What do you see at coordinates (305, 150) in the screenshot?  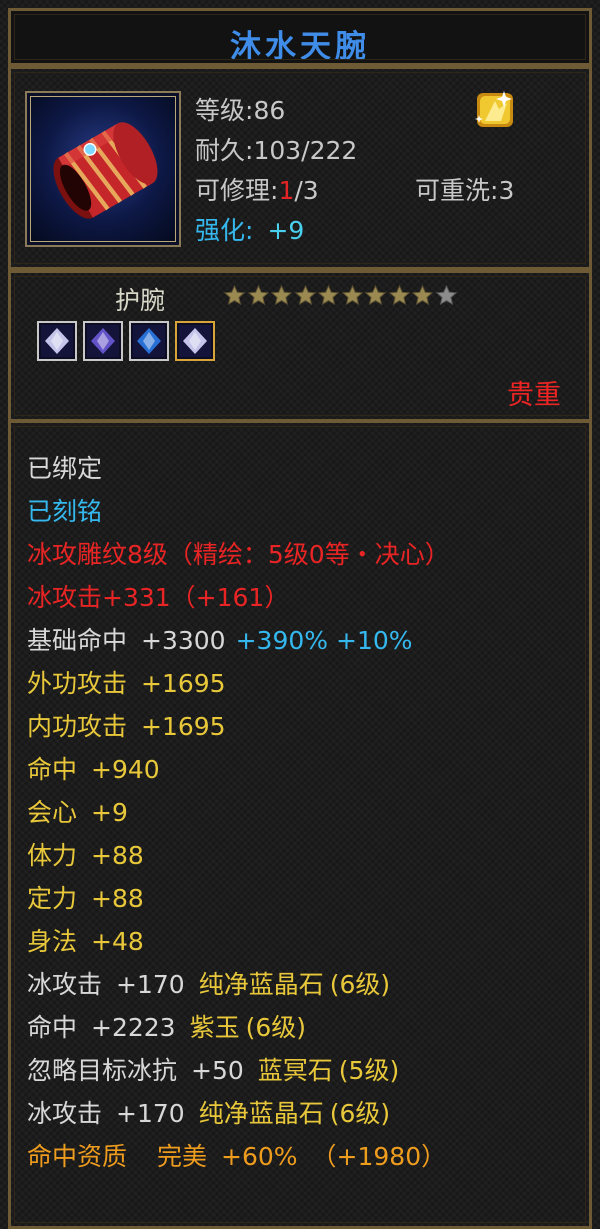 I see `durability-value: 103/222` at bounding box center [305, 150].